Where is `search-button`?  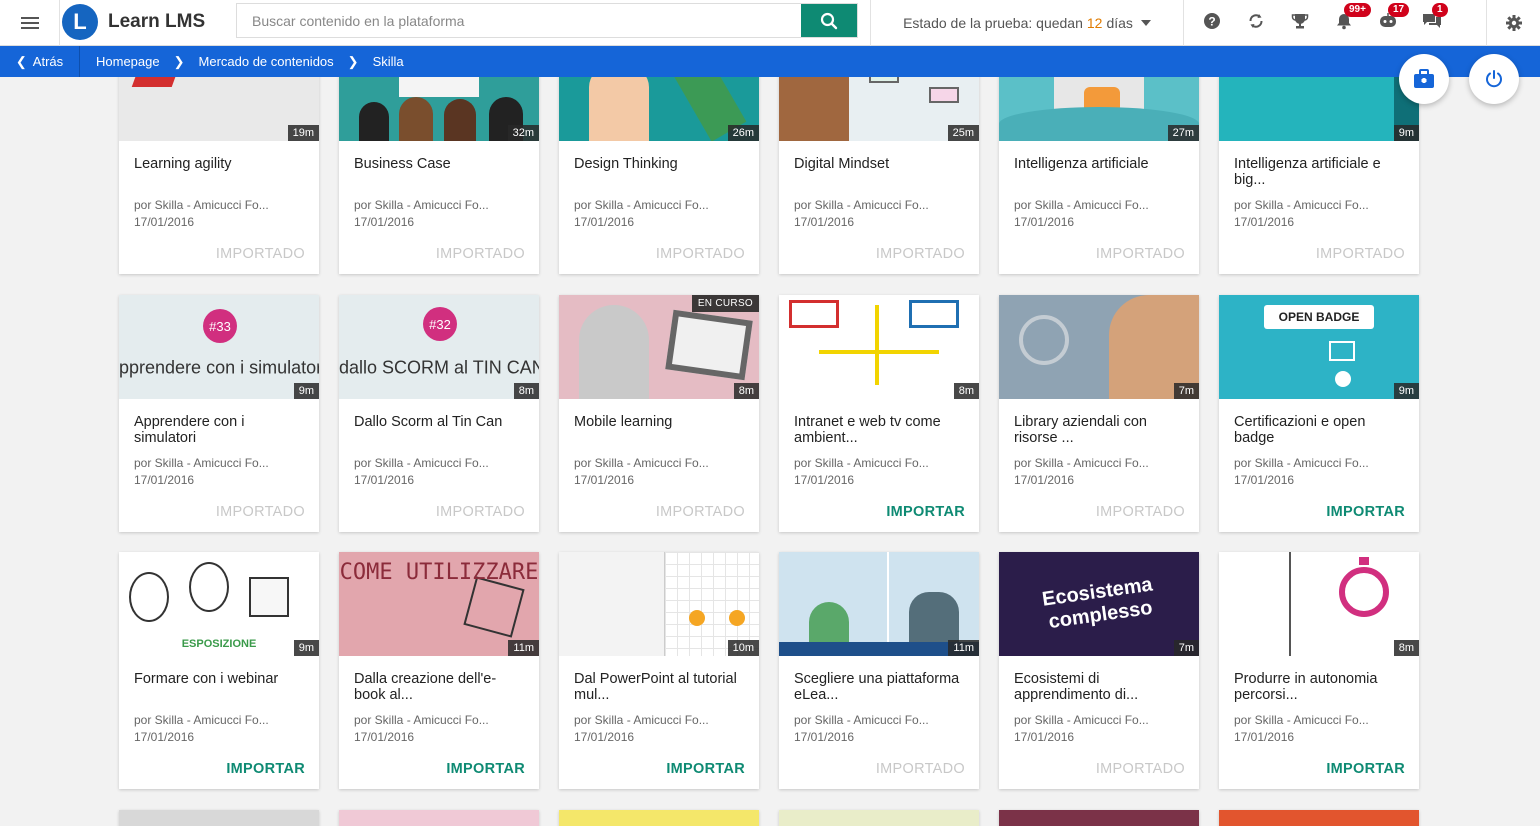 search-button is located at coordinates (829, 20).